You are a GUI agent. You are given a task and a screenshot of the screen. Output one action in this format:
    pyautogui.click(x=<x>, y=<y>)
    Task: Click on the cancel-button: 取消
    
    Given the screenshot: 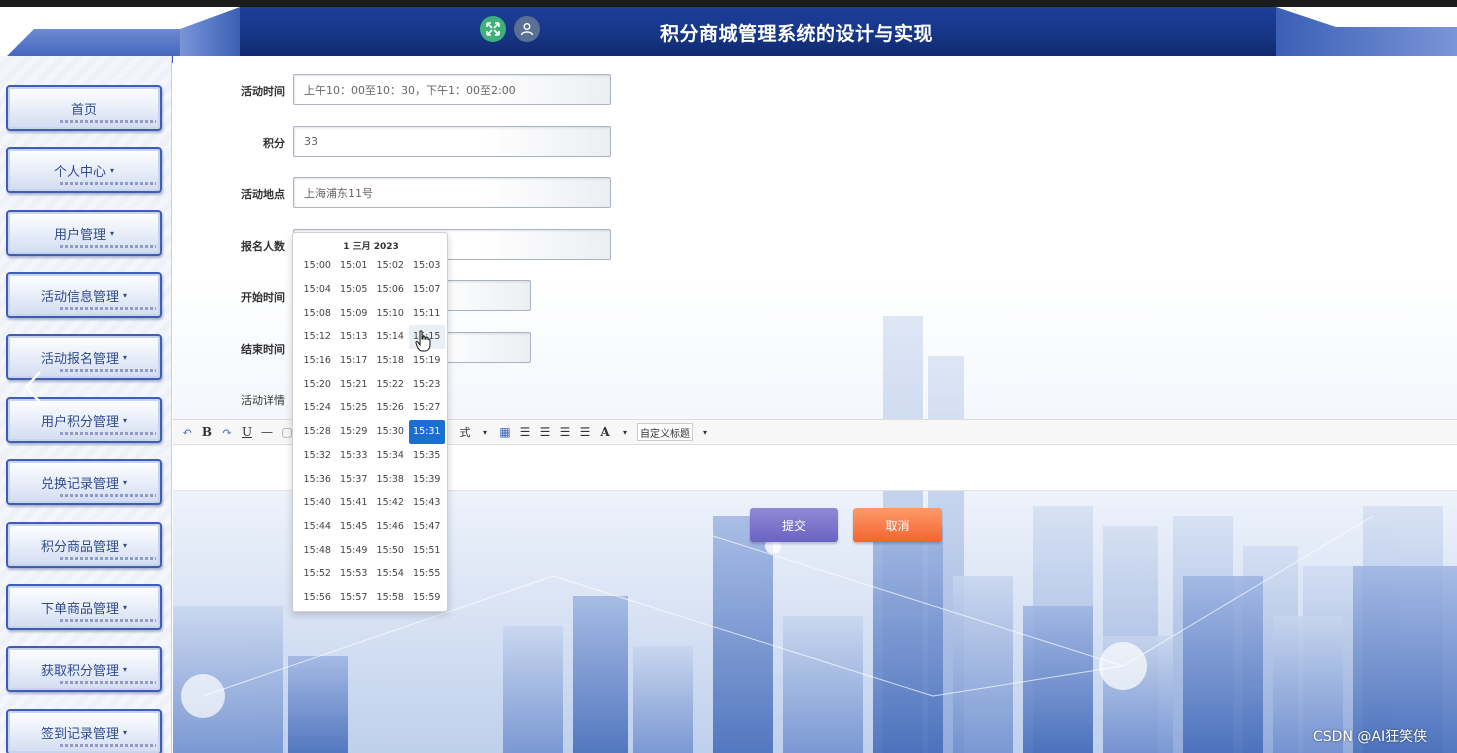 What is the action you would take?
    pyautogui.click(x=897, y=525)
    